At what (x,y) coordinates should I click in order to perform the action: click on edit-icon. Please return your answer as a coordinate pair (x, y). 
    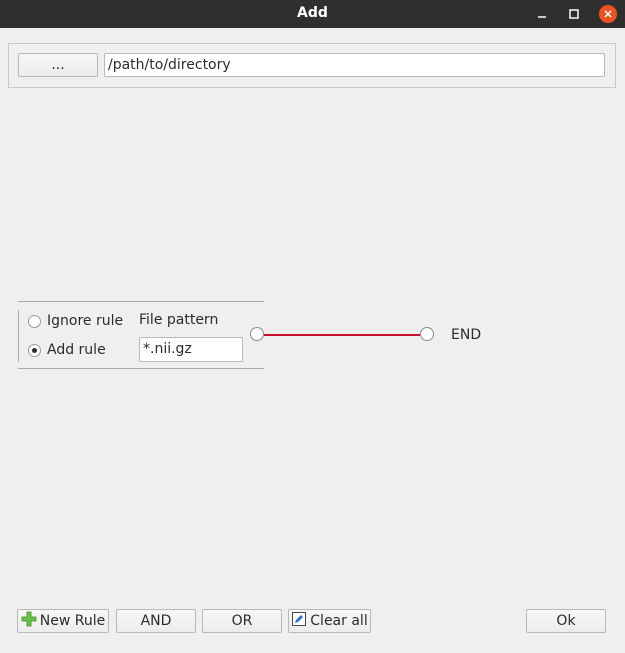
    Looking at the image, I should click on (299, 621).